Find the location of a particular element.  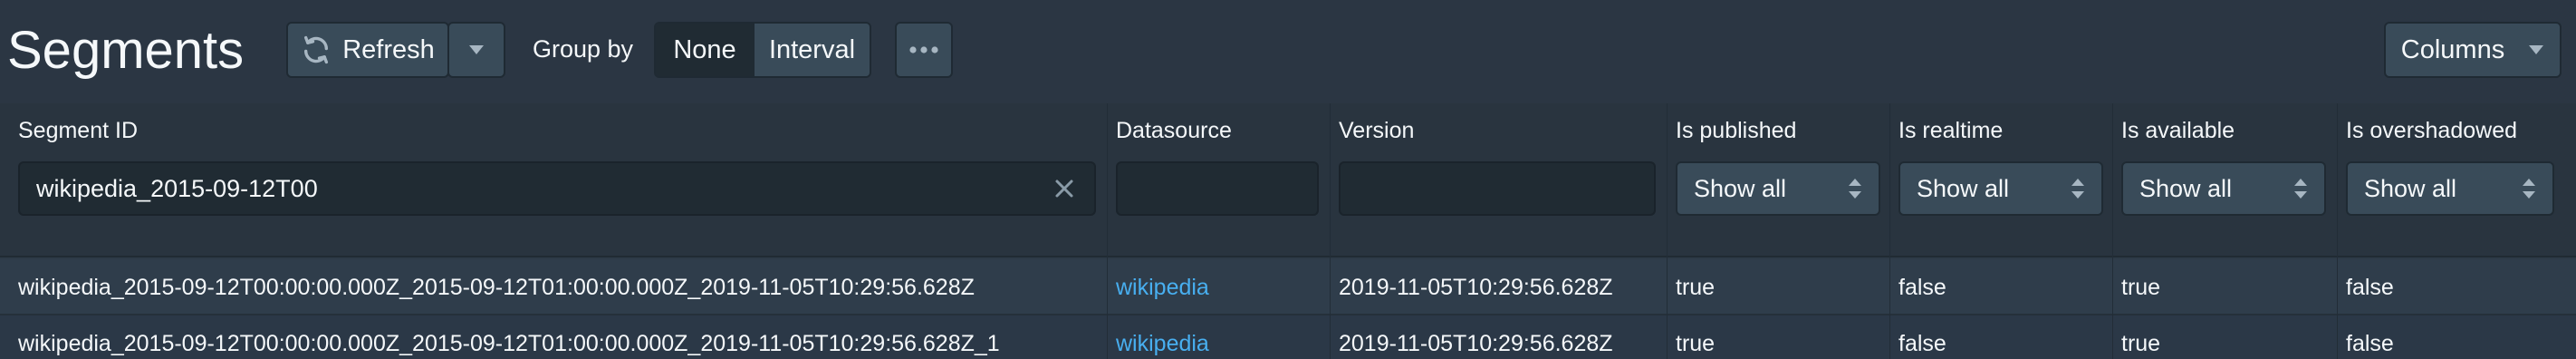

group-by-none-button: None is located at coordinates (705, 50).